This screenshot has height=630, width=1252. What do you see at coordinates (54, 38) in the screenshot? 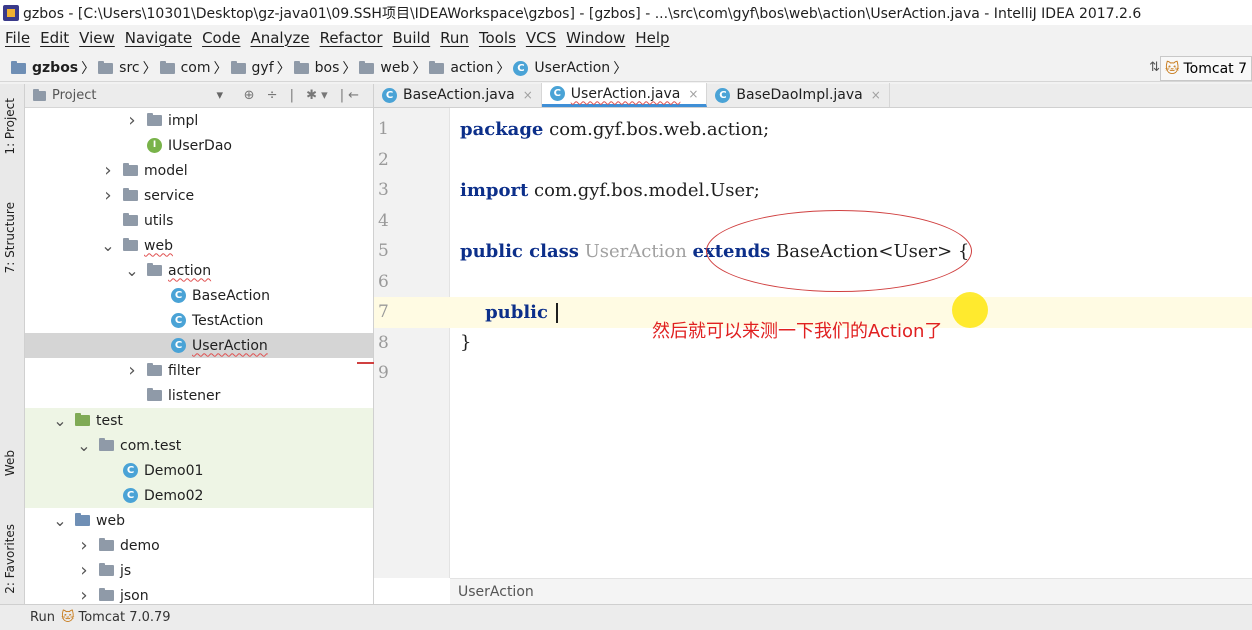
I see `menu-edit: Edit` at bounding box center [54, 38].